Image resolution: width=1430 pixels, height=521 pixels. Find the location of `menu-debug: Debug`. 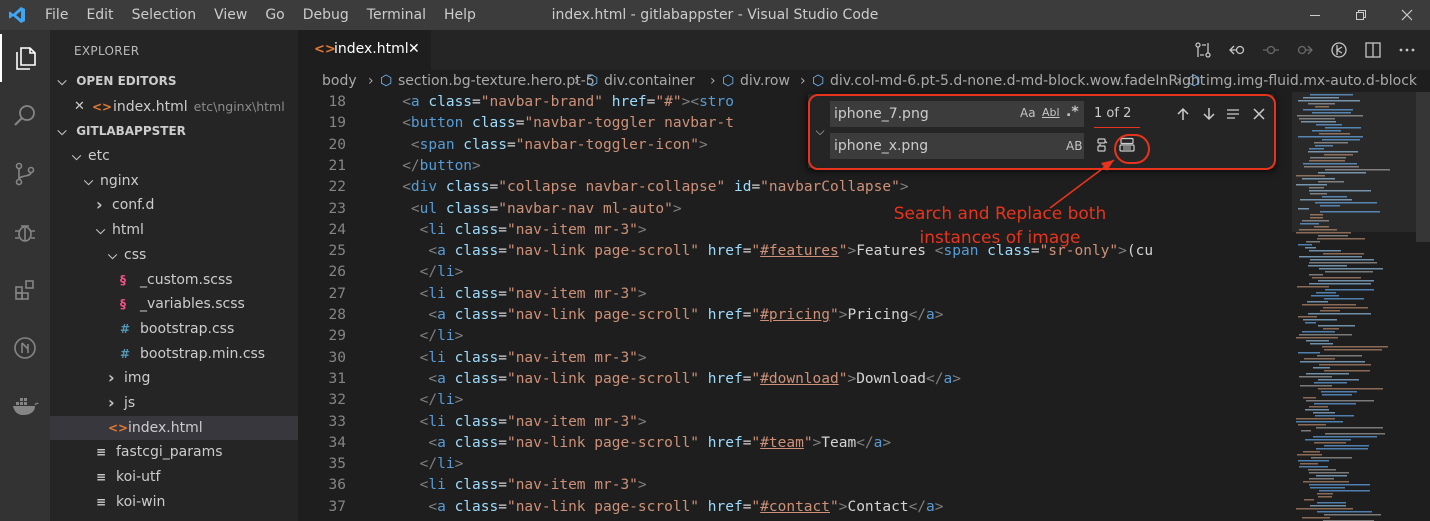

menu-debug: Debug is located at coordinates (326, 15).